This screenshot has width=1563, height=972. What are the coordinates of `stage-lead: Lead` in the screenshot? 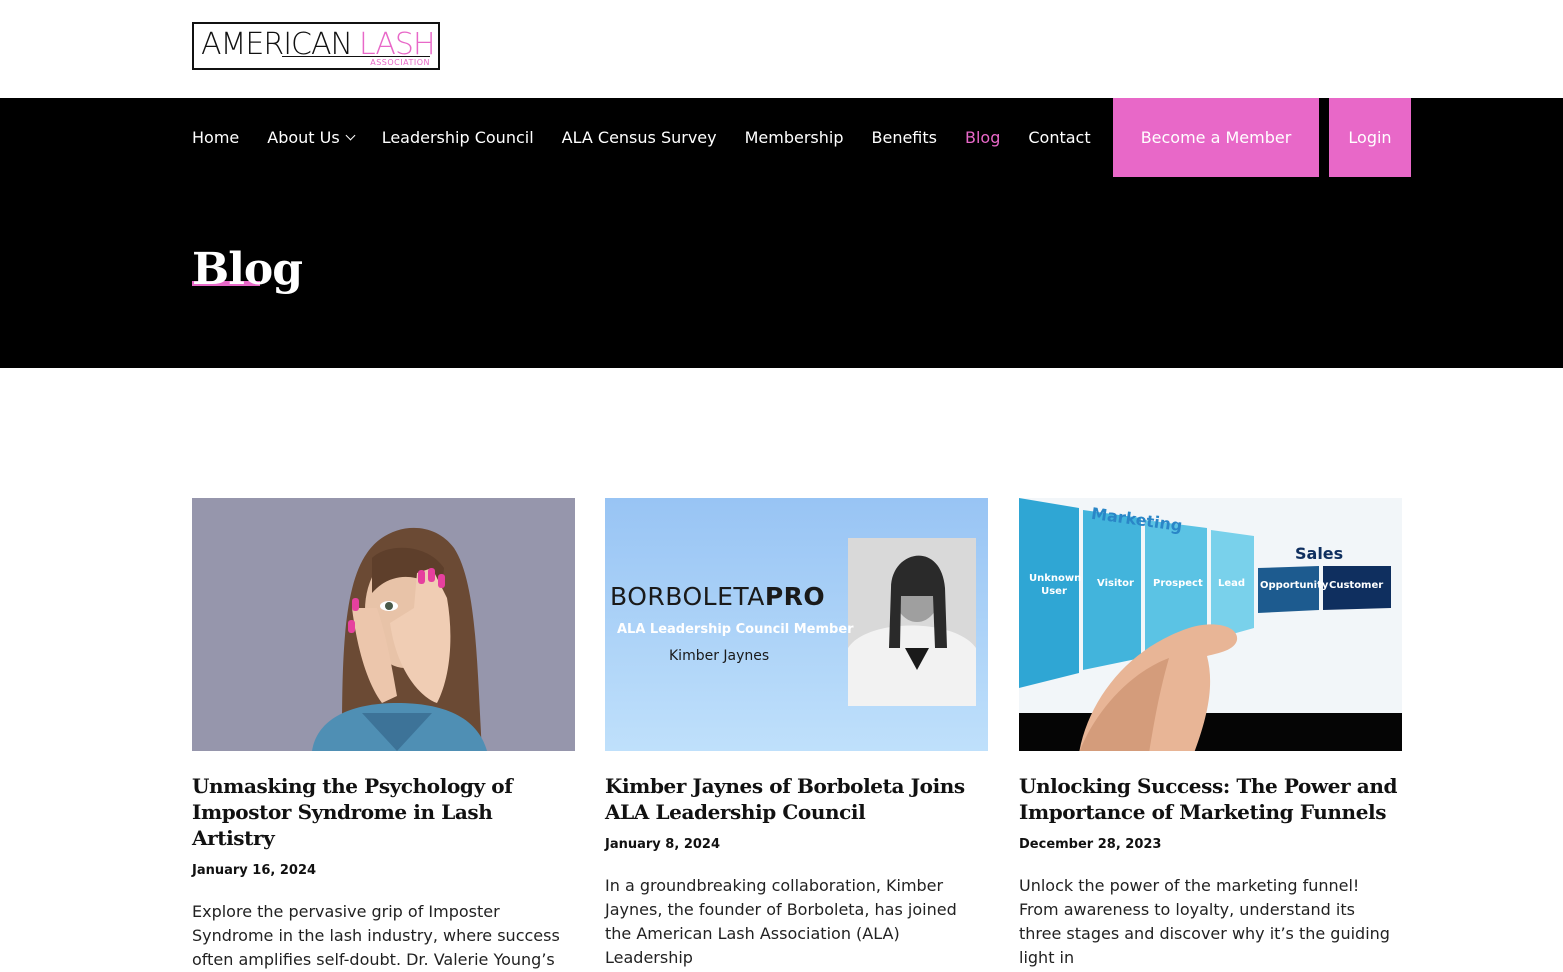 It's located at (1232, 583).